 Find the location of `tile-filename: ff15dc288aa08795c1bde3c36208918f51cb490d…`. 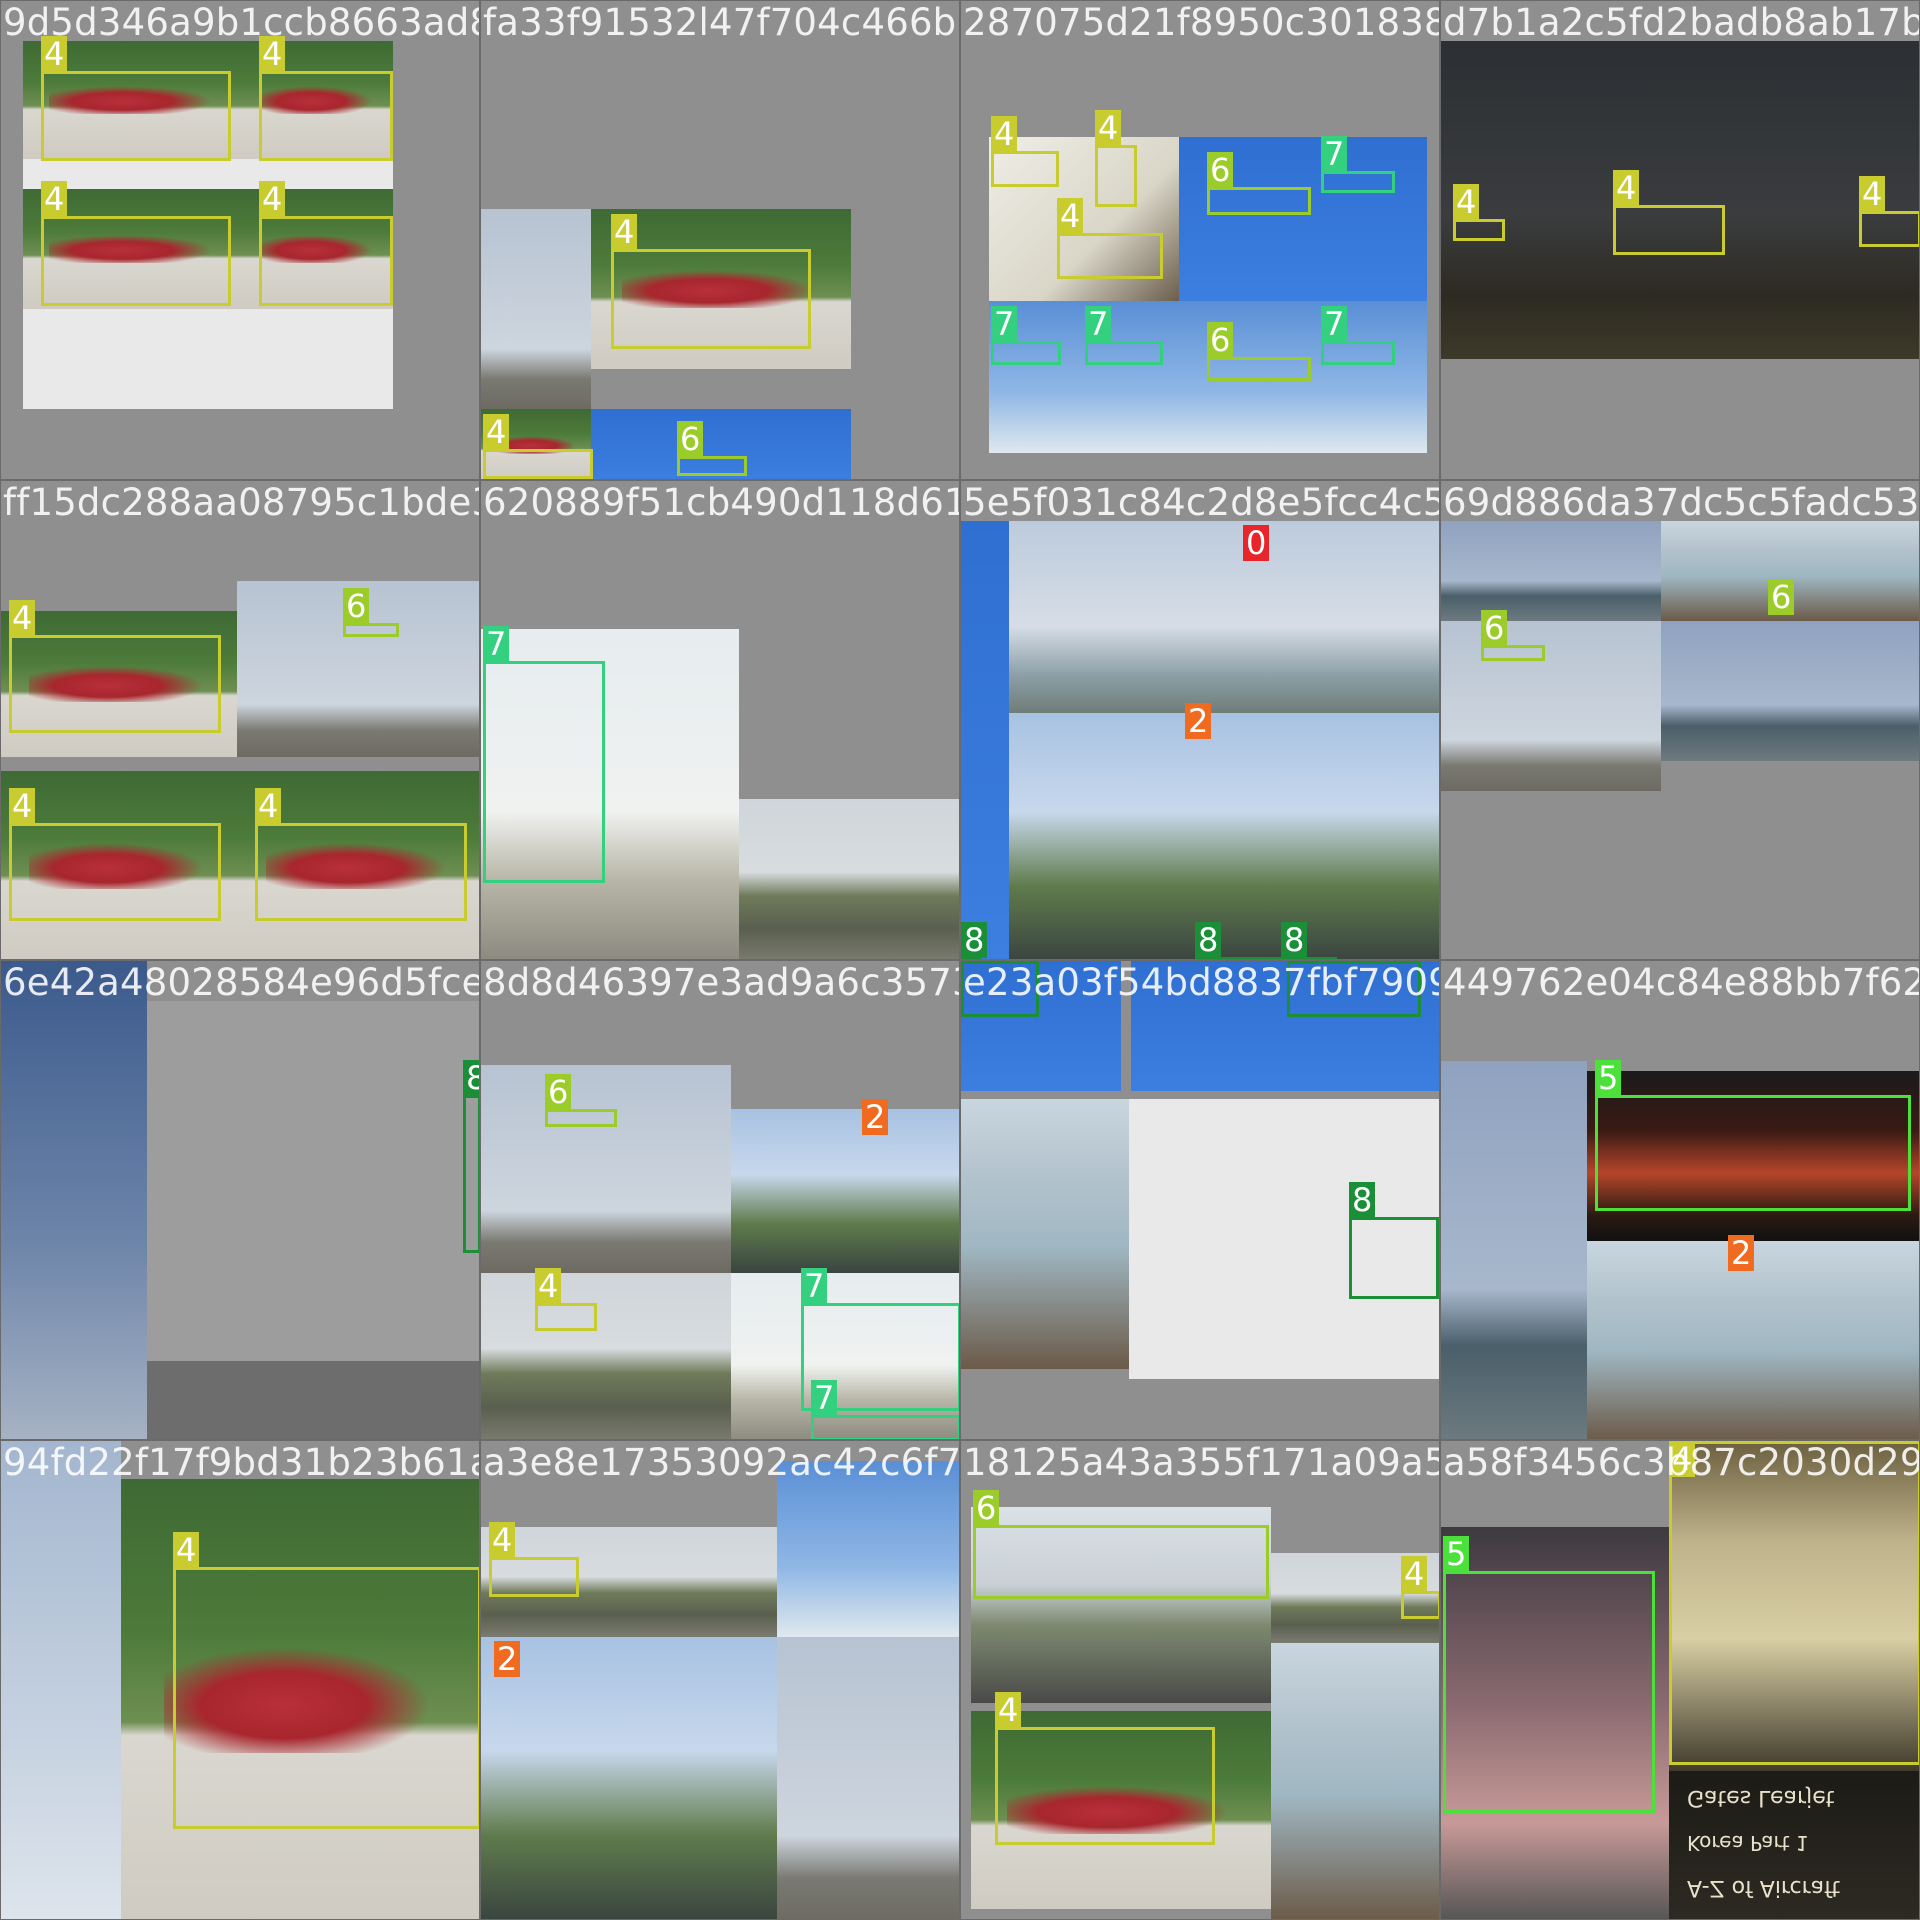

tile-filename: ff15dc288aa08795c1bde3c36208918f51cb490d… is located at coordinates (241, 502).